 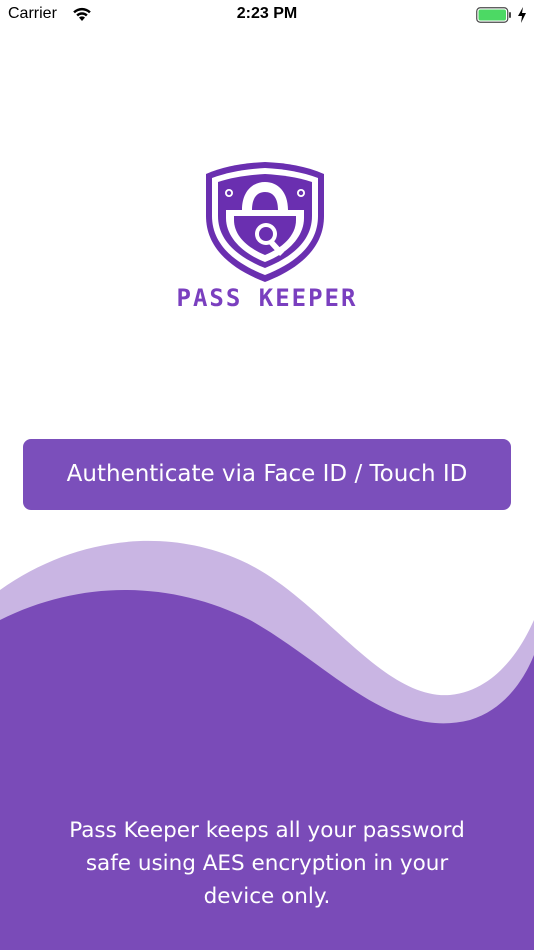 I want to click on description-line-3: device only., so click(x=267, y=896).